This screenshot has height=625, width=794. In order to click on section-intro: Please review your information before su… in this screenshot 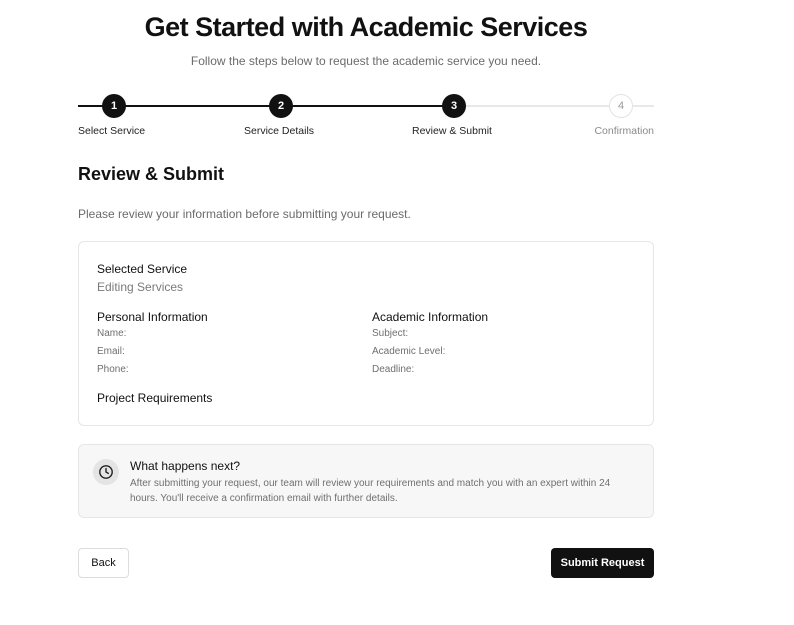, I will do `click(244, 214)`.